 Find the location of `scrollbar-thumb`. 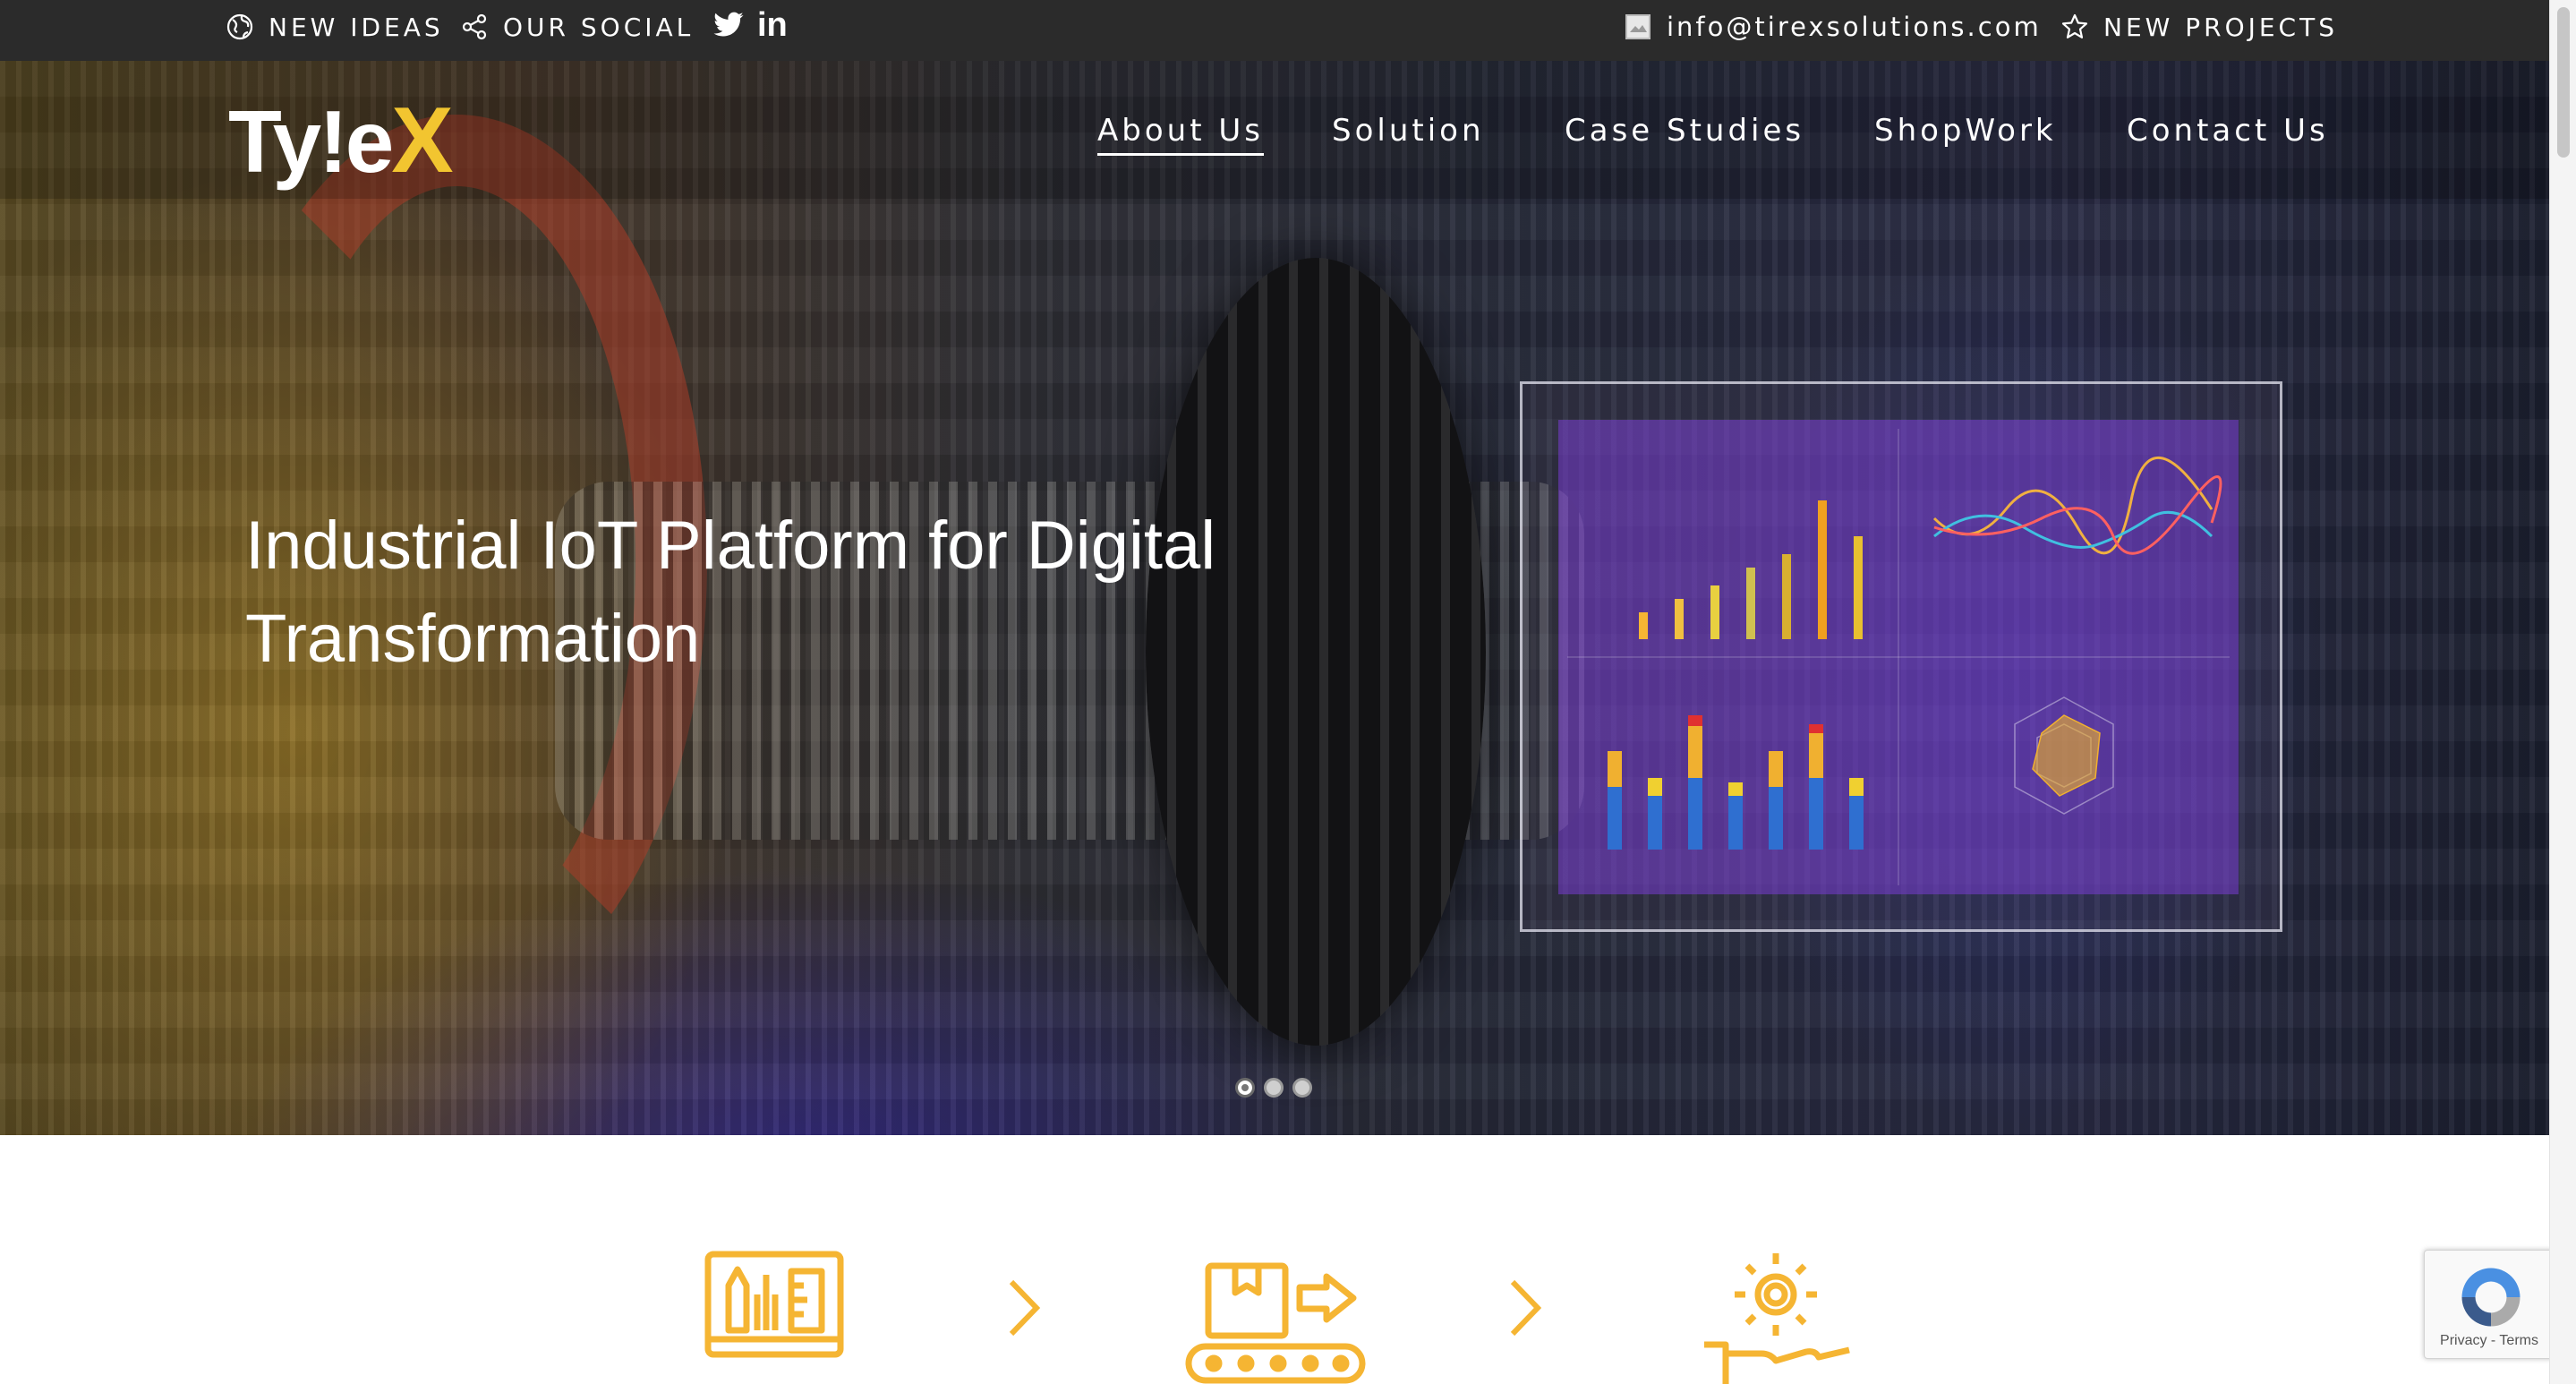

scrollbar-thumb is located at coordinates (2563, 82).